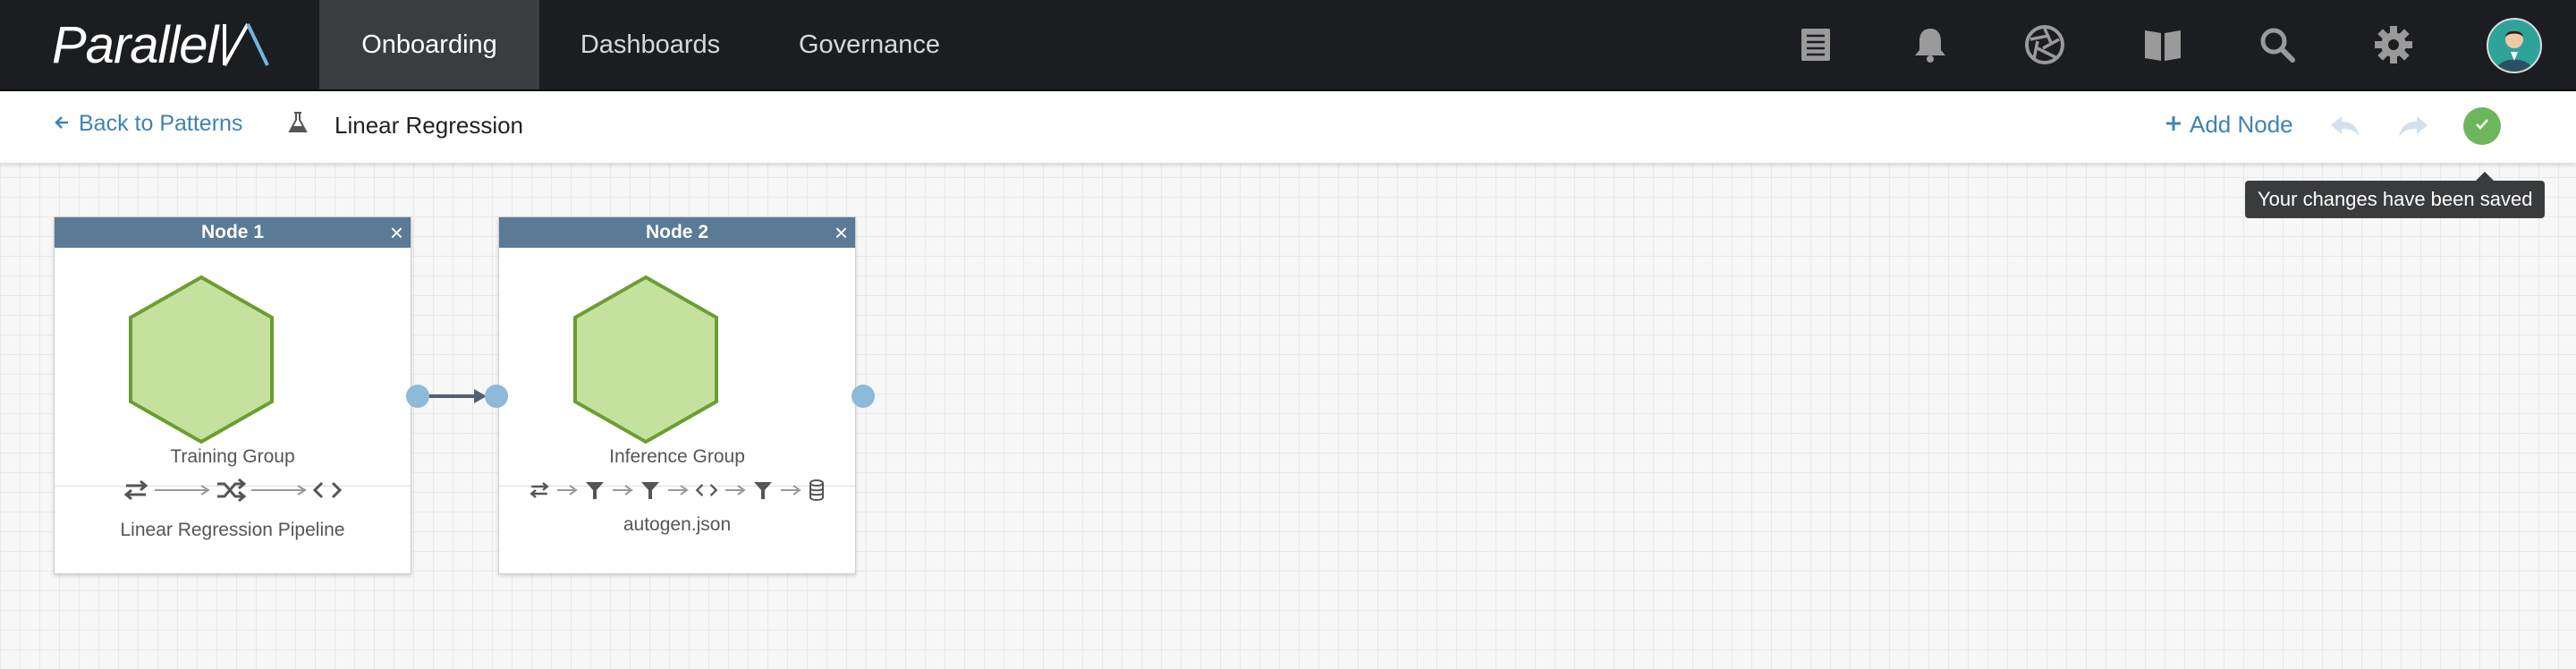  I want to click on node-body: Inference Group, so click(677, 367).